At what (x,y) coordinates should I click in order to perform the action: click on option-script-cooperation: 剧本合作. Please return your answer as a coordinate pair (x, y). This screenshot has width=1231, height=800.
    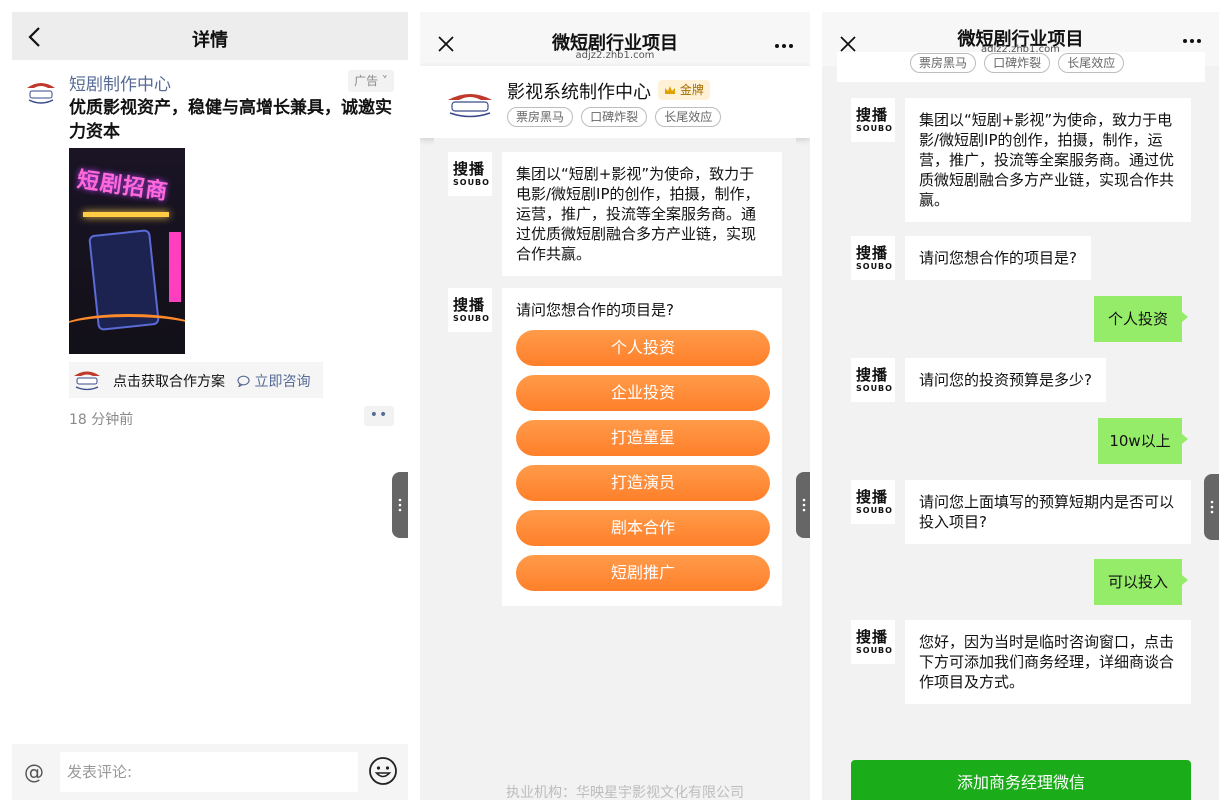
    Looking at the image, I should click on (643, 528).